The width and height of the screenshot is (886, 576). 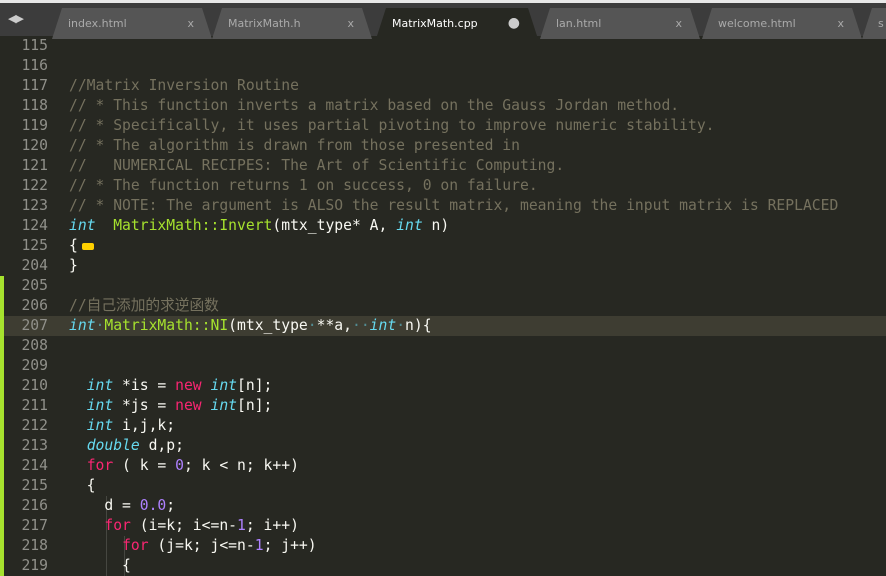 What do you see at coordinates (443, 286) in the screenshot?
I see `code-line: 205` at bounding box center [443, 286].